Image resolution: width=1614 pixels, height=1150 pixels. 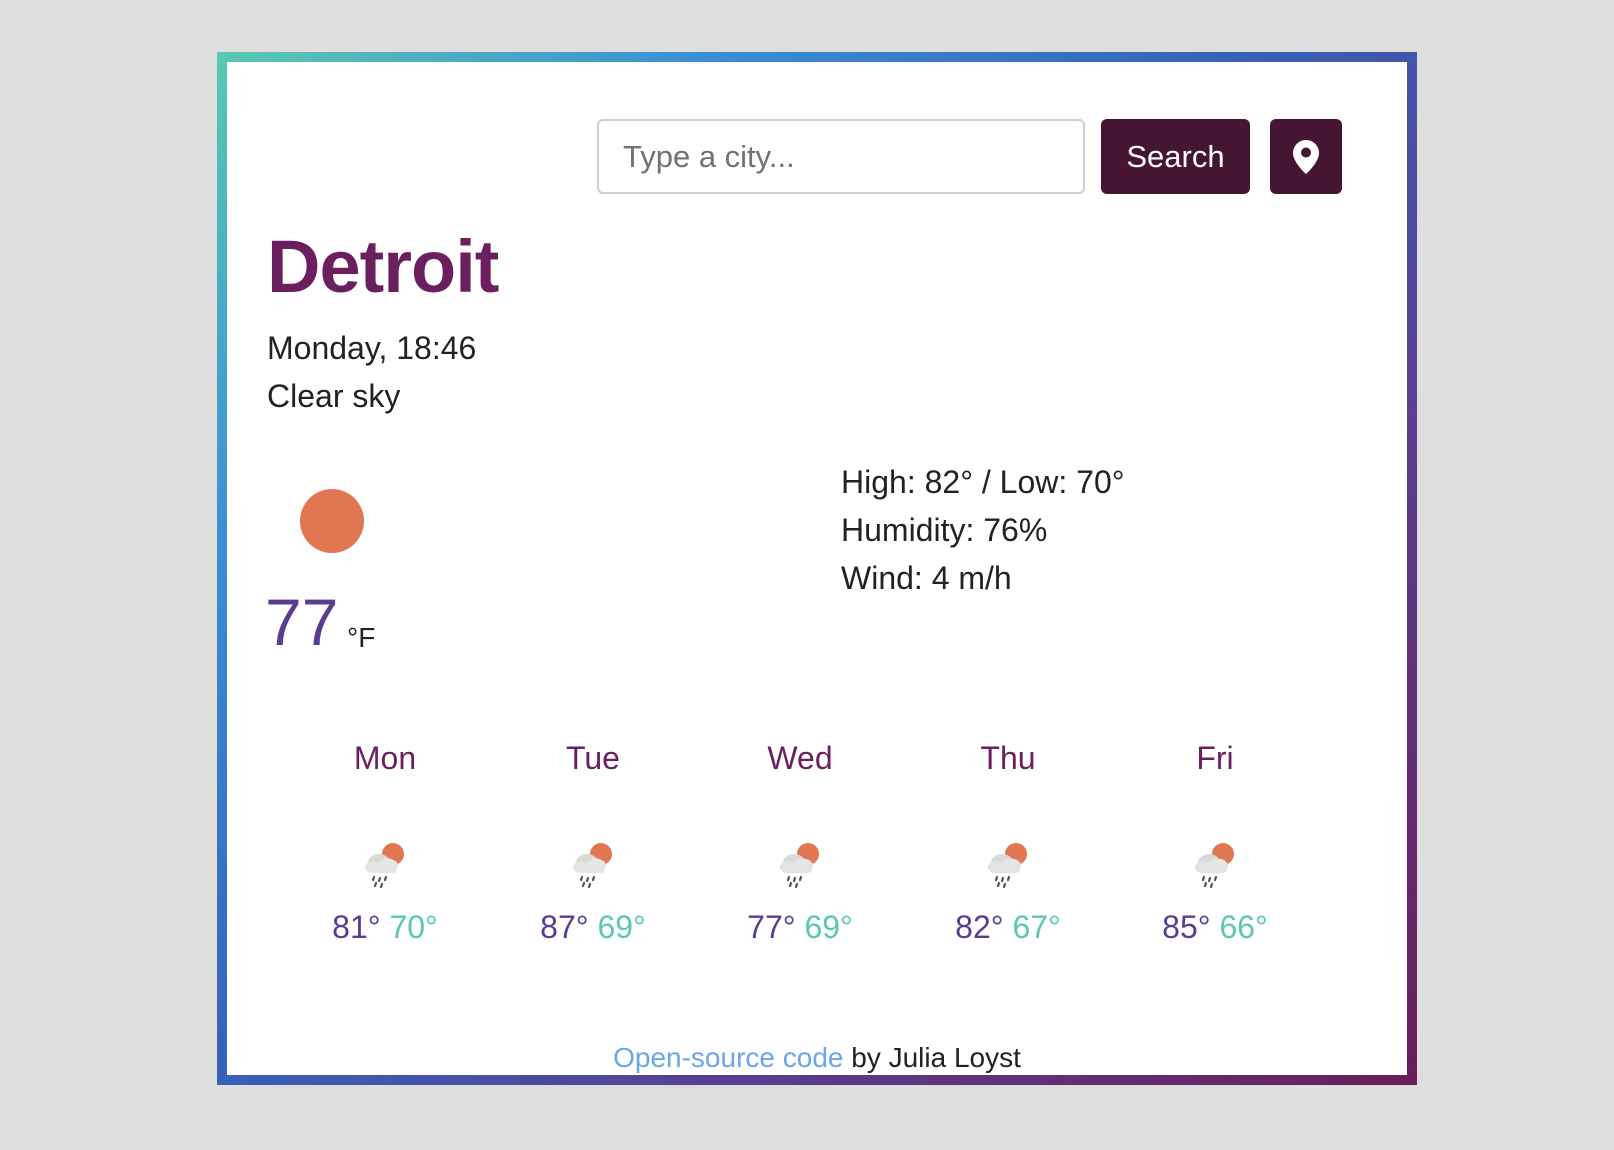 I want to click on forecast-max-temp: 81°, so click(x=356, y=927).